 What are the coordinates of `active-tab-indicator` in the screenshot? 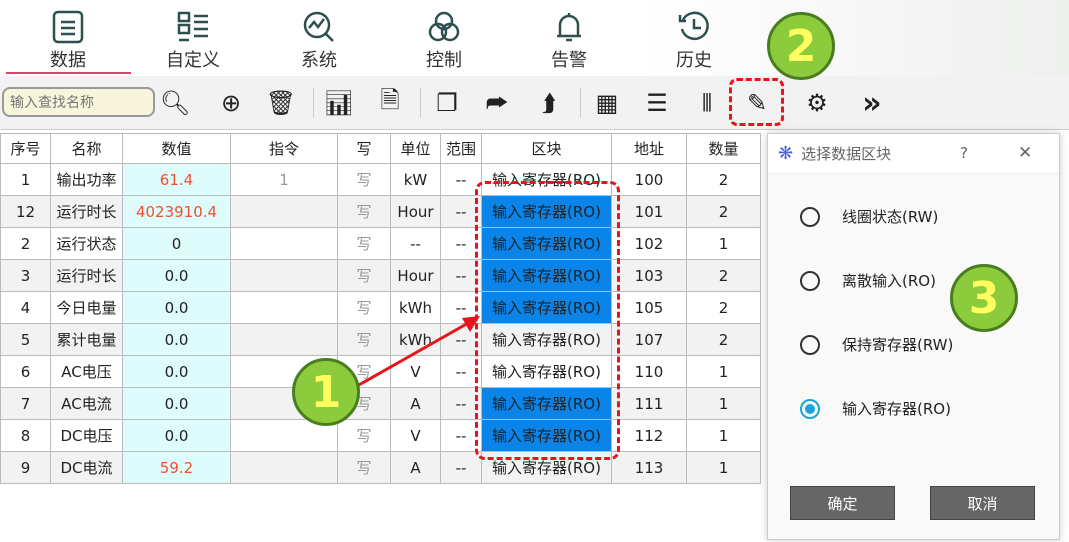 It's located at (68, 73).